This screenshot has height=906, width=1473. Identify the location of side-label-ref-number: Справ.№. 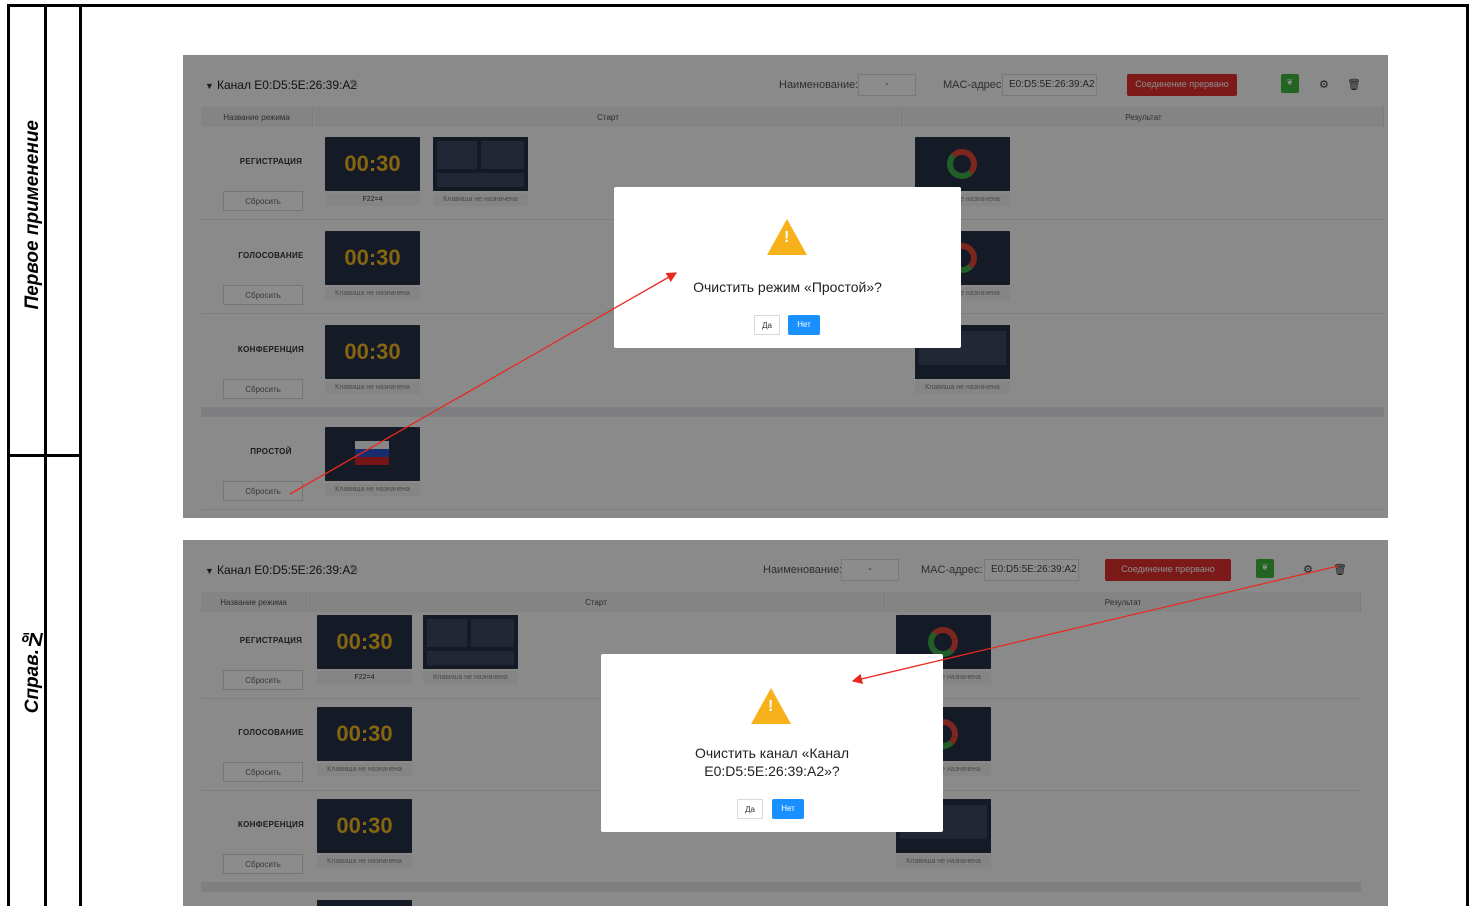
(32, 671).